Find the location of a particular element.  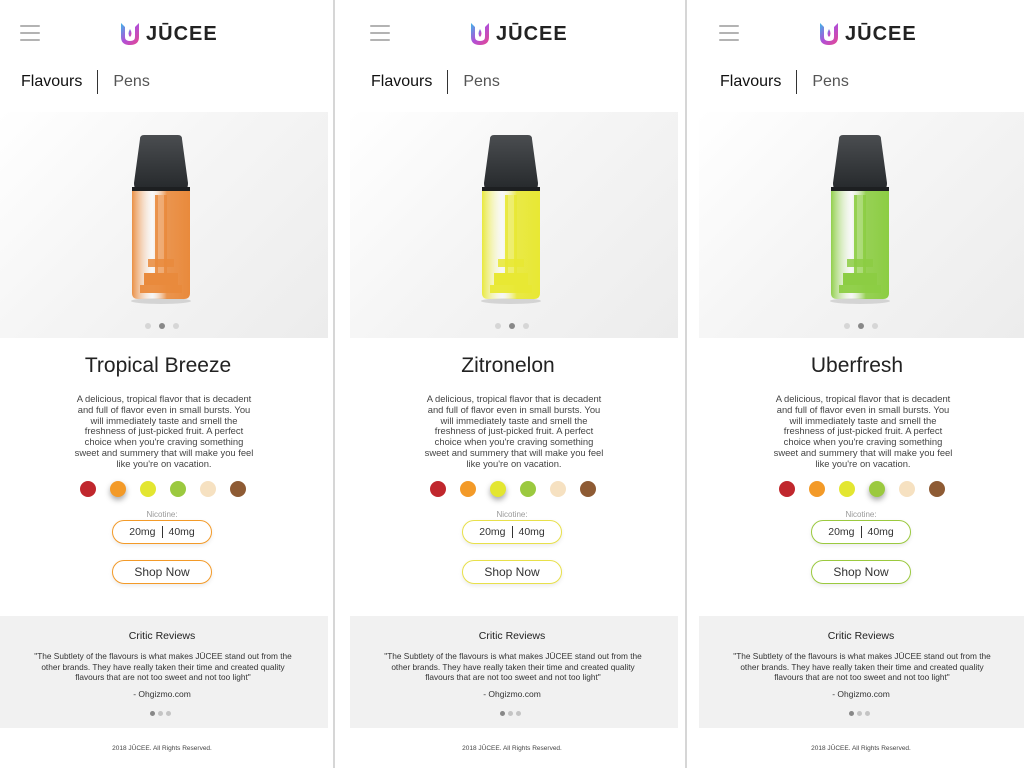

nicotine-label: Nicotine: is located at coordinates (512, 514).